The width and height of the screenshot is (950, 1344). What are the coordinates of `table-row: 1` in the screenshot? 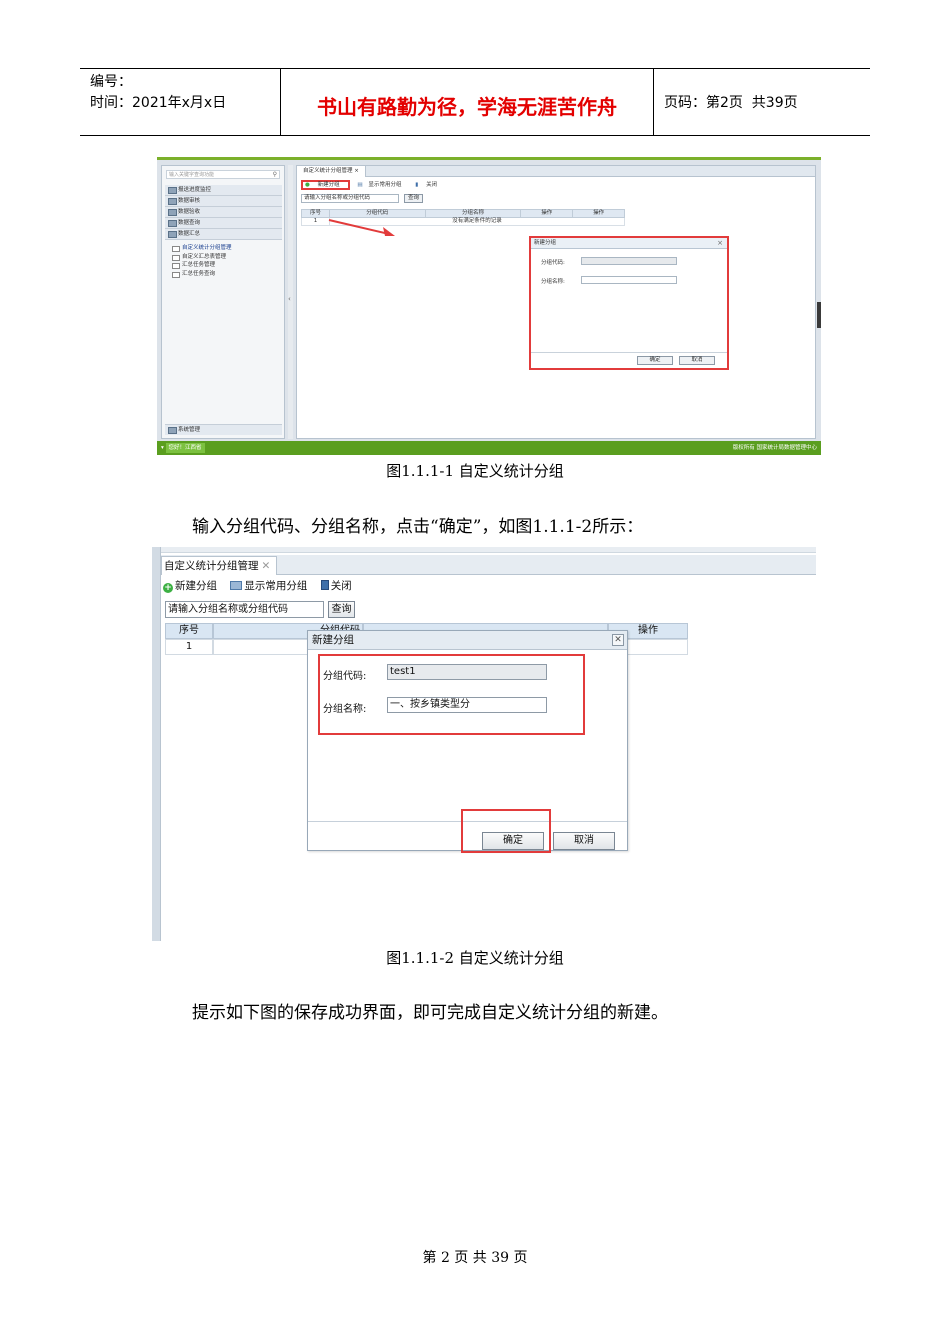 It's located at (189, 647).